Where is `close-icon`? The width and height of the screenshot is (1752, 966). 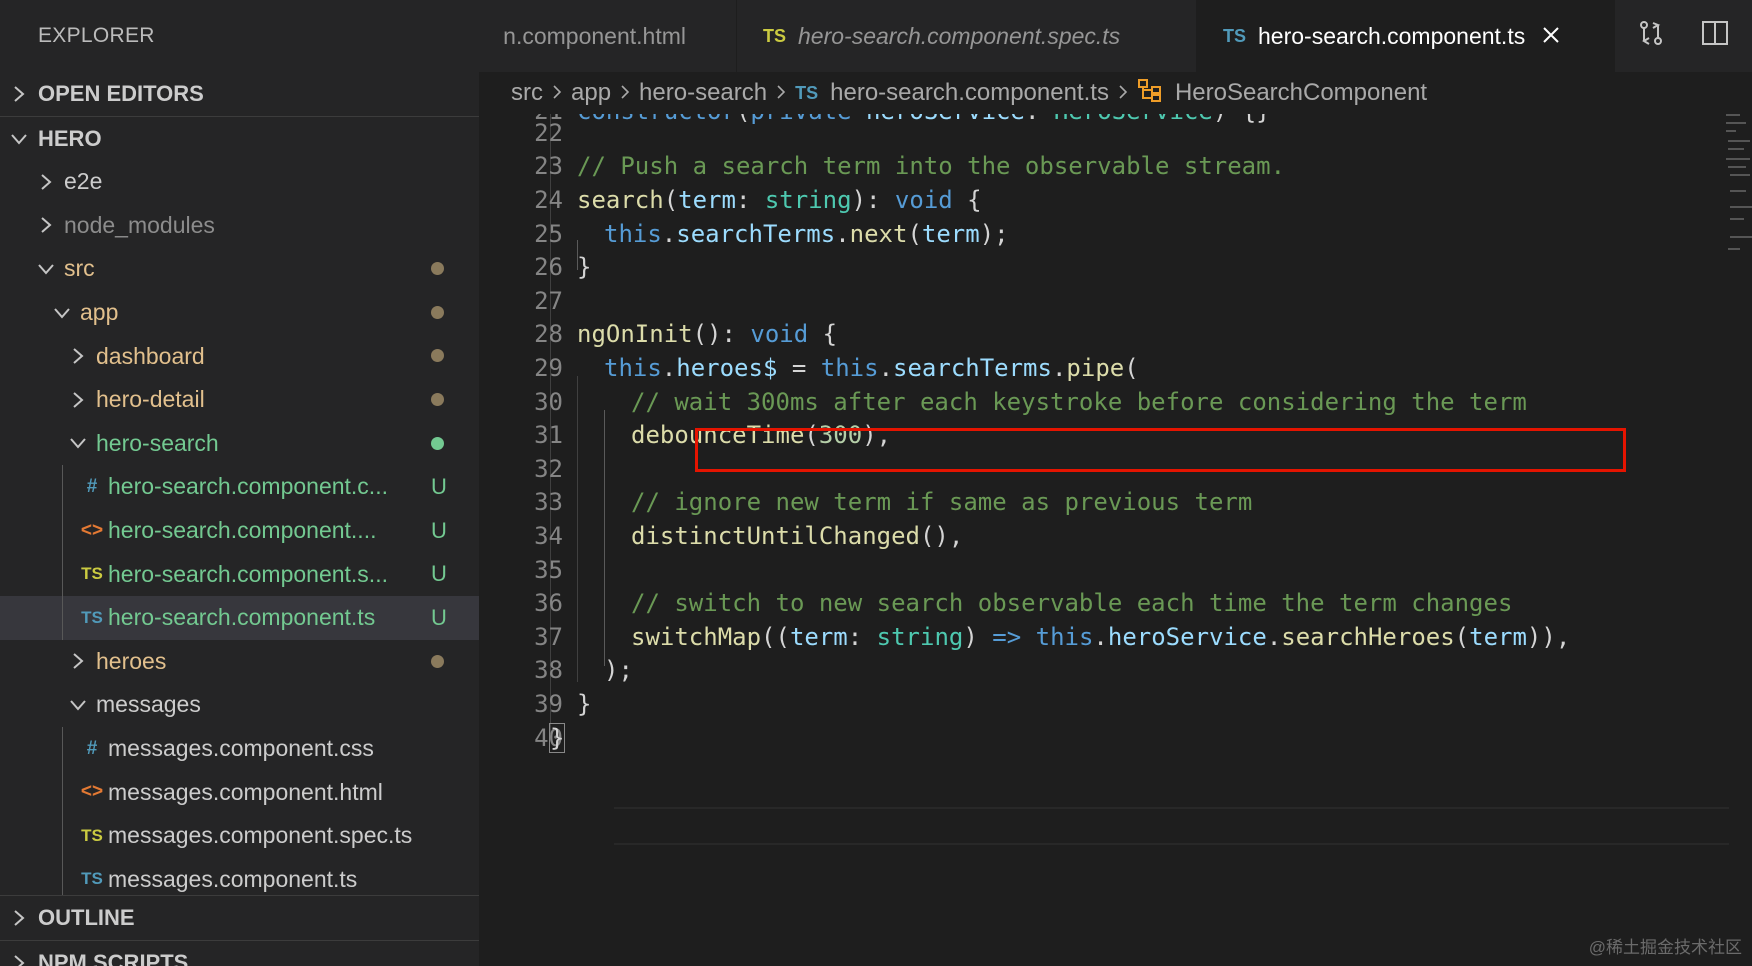 close-icon is located at coordinates (1551, 36).